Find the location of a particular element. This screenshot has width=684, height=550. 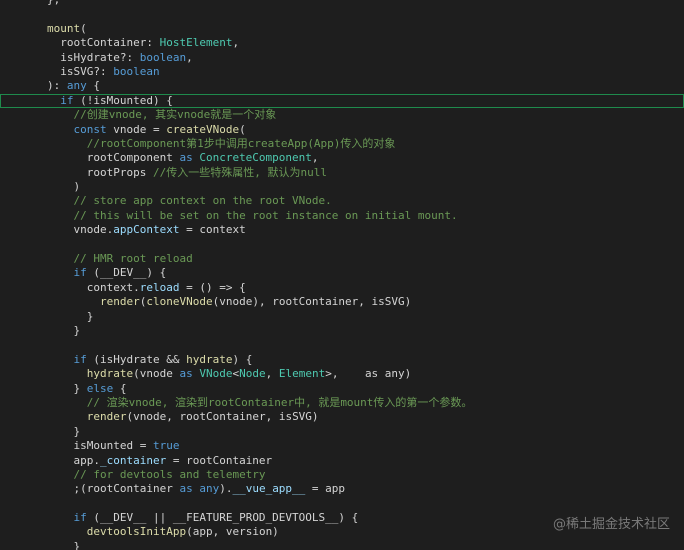

code-line: //rootComponent第1步中调用createApp(App)传入的对象 is located at coordinates (342, 144).